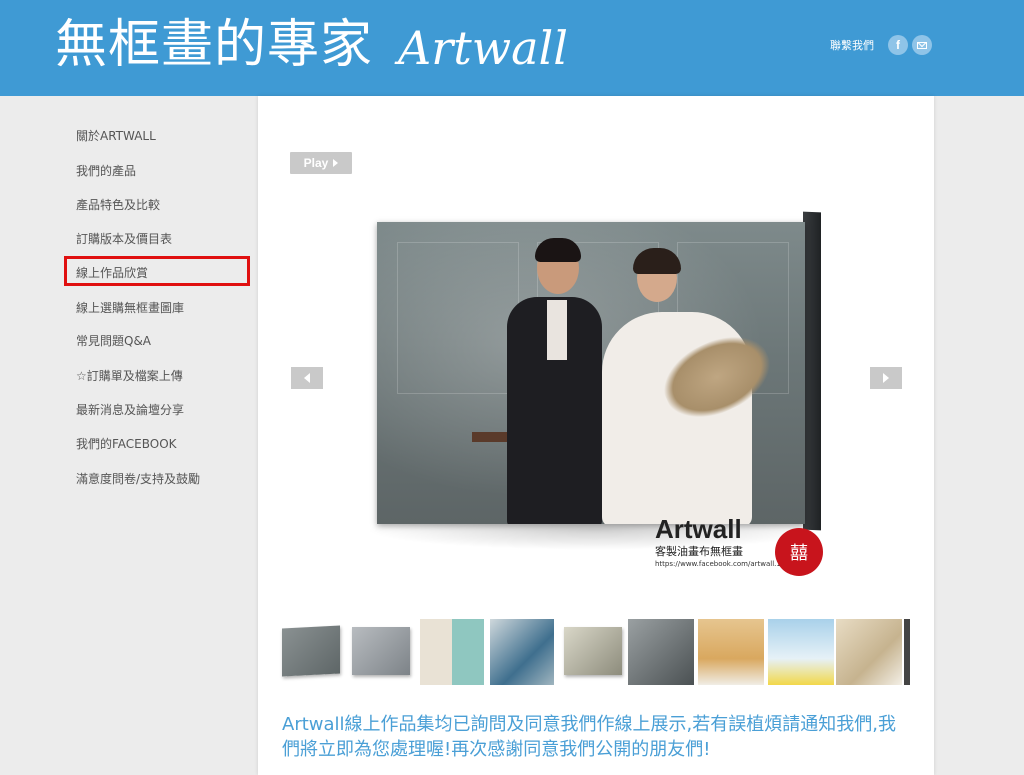 The width and height of the screenshot is (1024, 775). I want to click on wall-panel, so click(458, 318).